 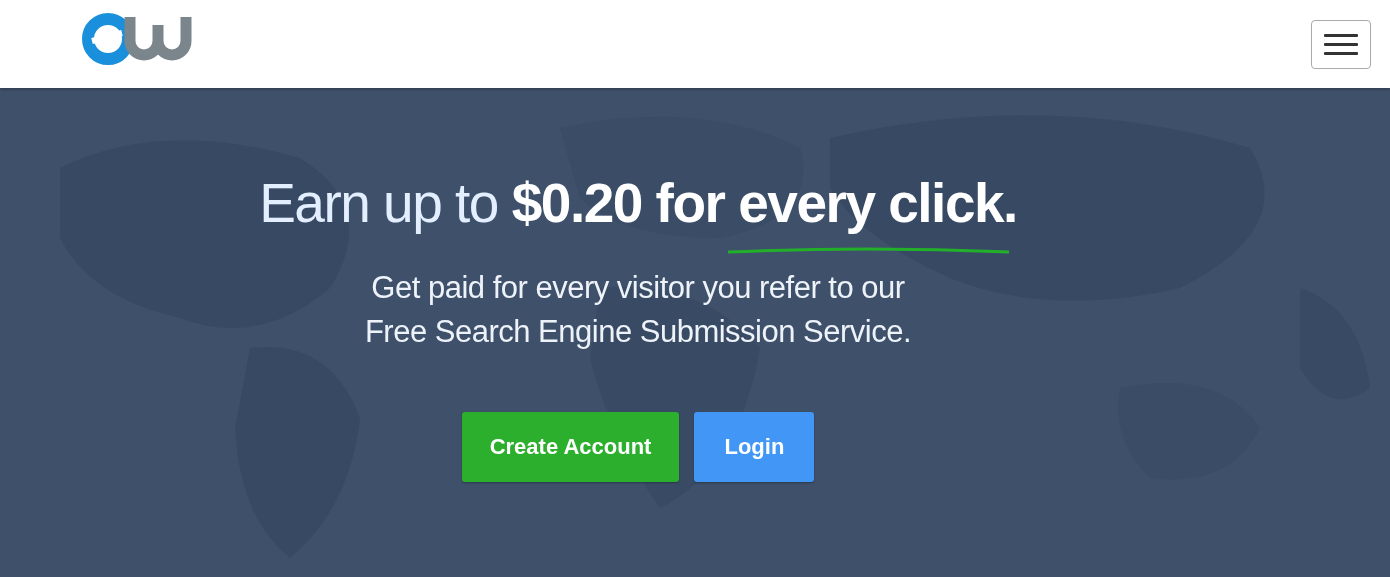 What do you see at coordinates (754, 447) in the screenshot?
I see `login-button: Login` at bounding box center [754, 447].